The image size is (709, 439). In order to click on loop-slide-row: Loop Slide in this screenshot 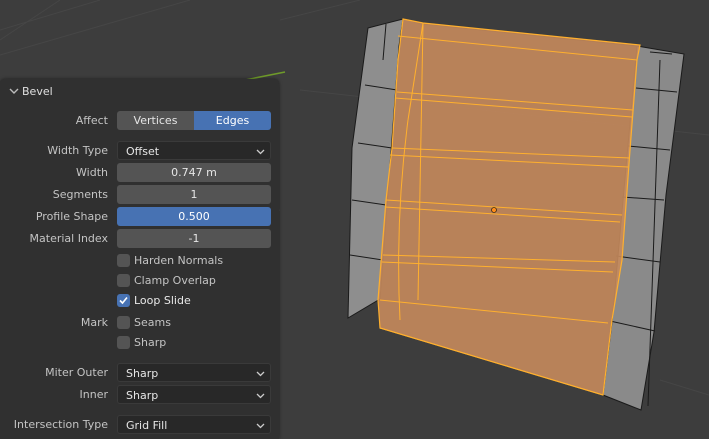, I will do `click(139, 301)`.